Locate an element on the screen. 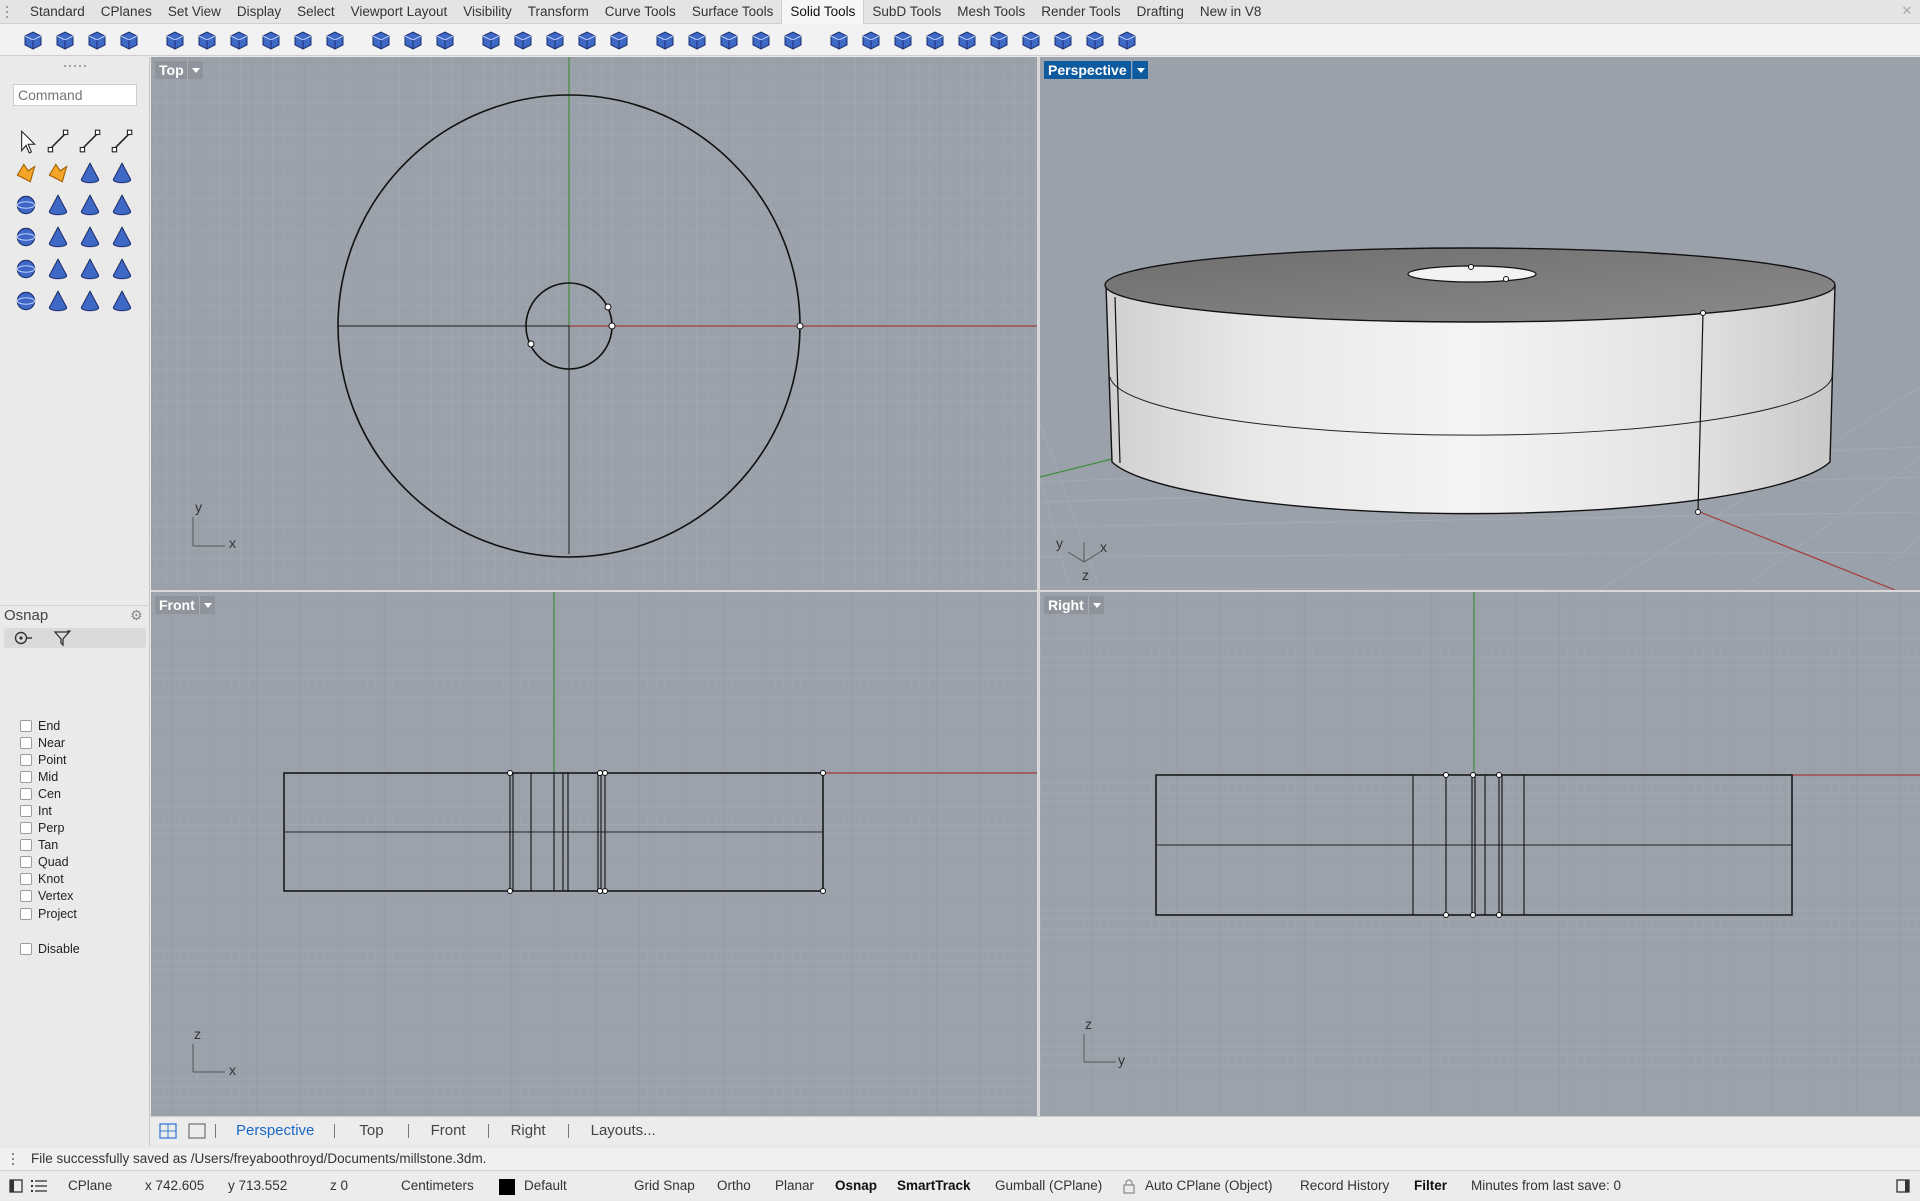 The image size is (1920, 1201). tab-transform: Transform is located at coordinates (558, 12).